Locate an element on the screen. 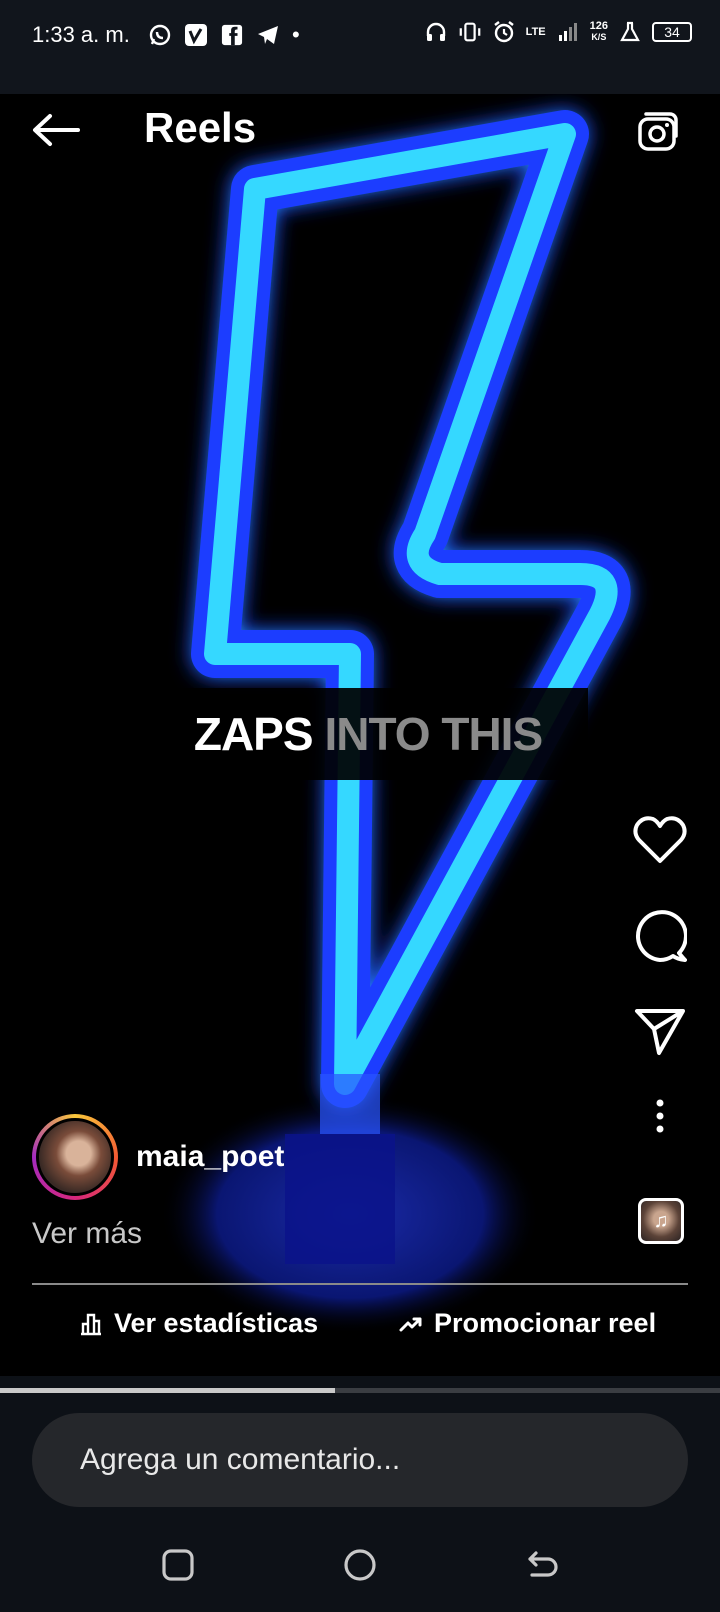 The height and width of the screenshot is (1612, 720). more-options-button is located at coordinates (660, 1116).